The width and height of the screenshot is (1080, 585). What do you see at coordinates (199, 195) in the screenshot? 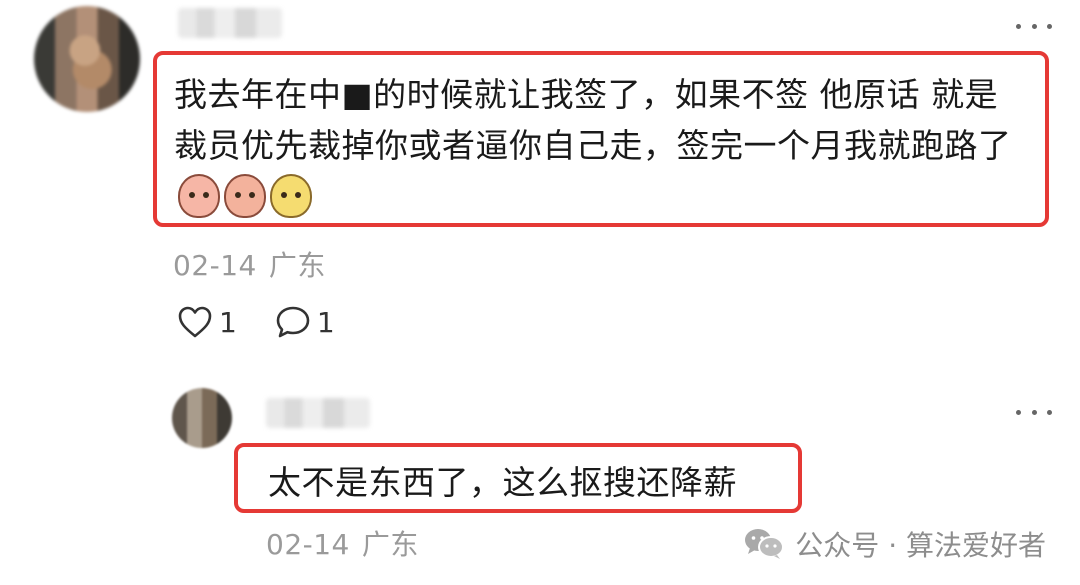
I see `crying-emoji-icon` at bounding box center [199, 195].